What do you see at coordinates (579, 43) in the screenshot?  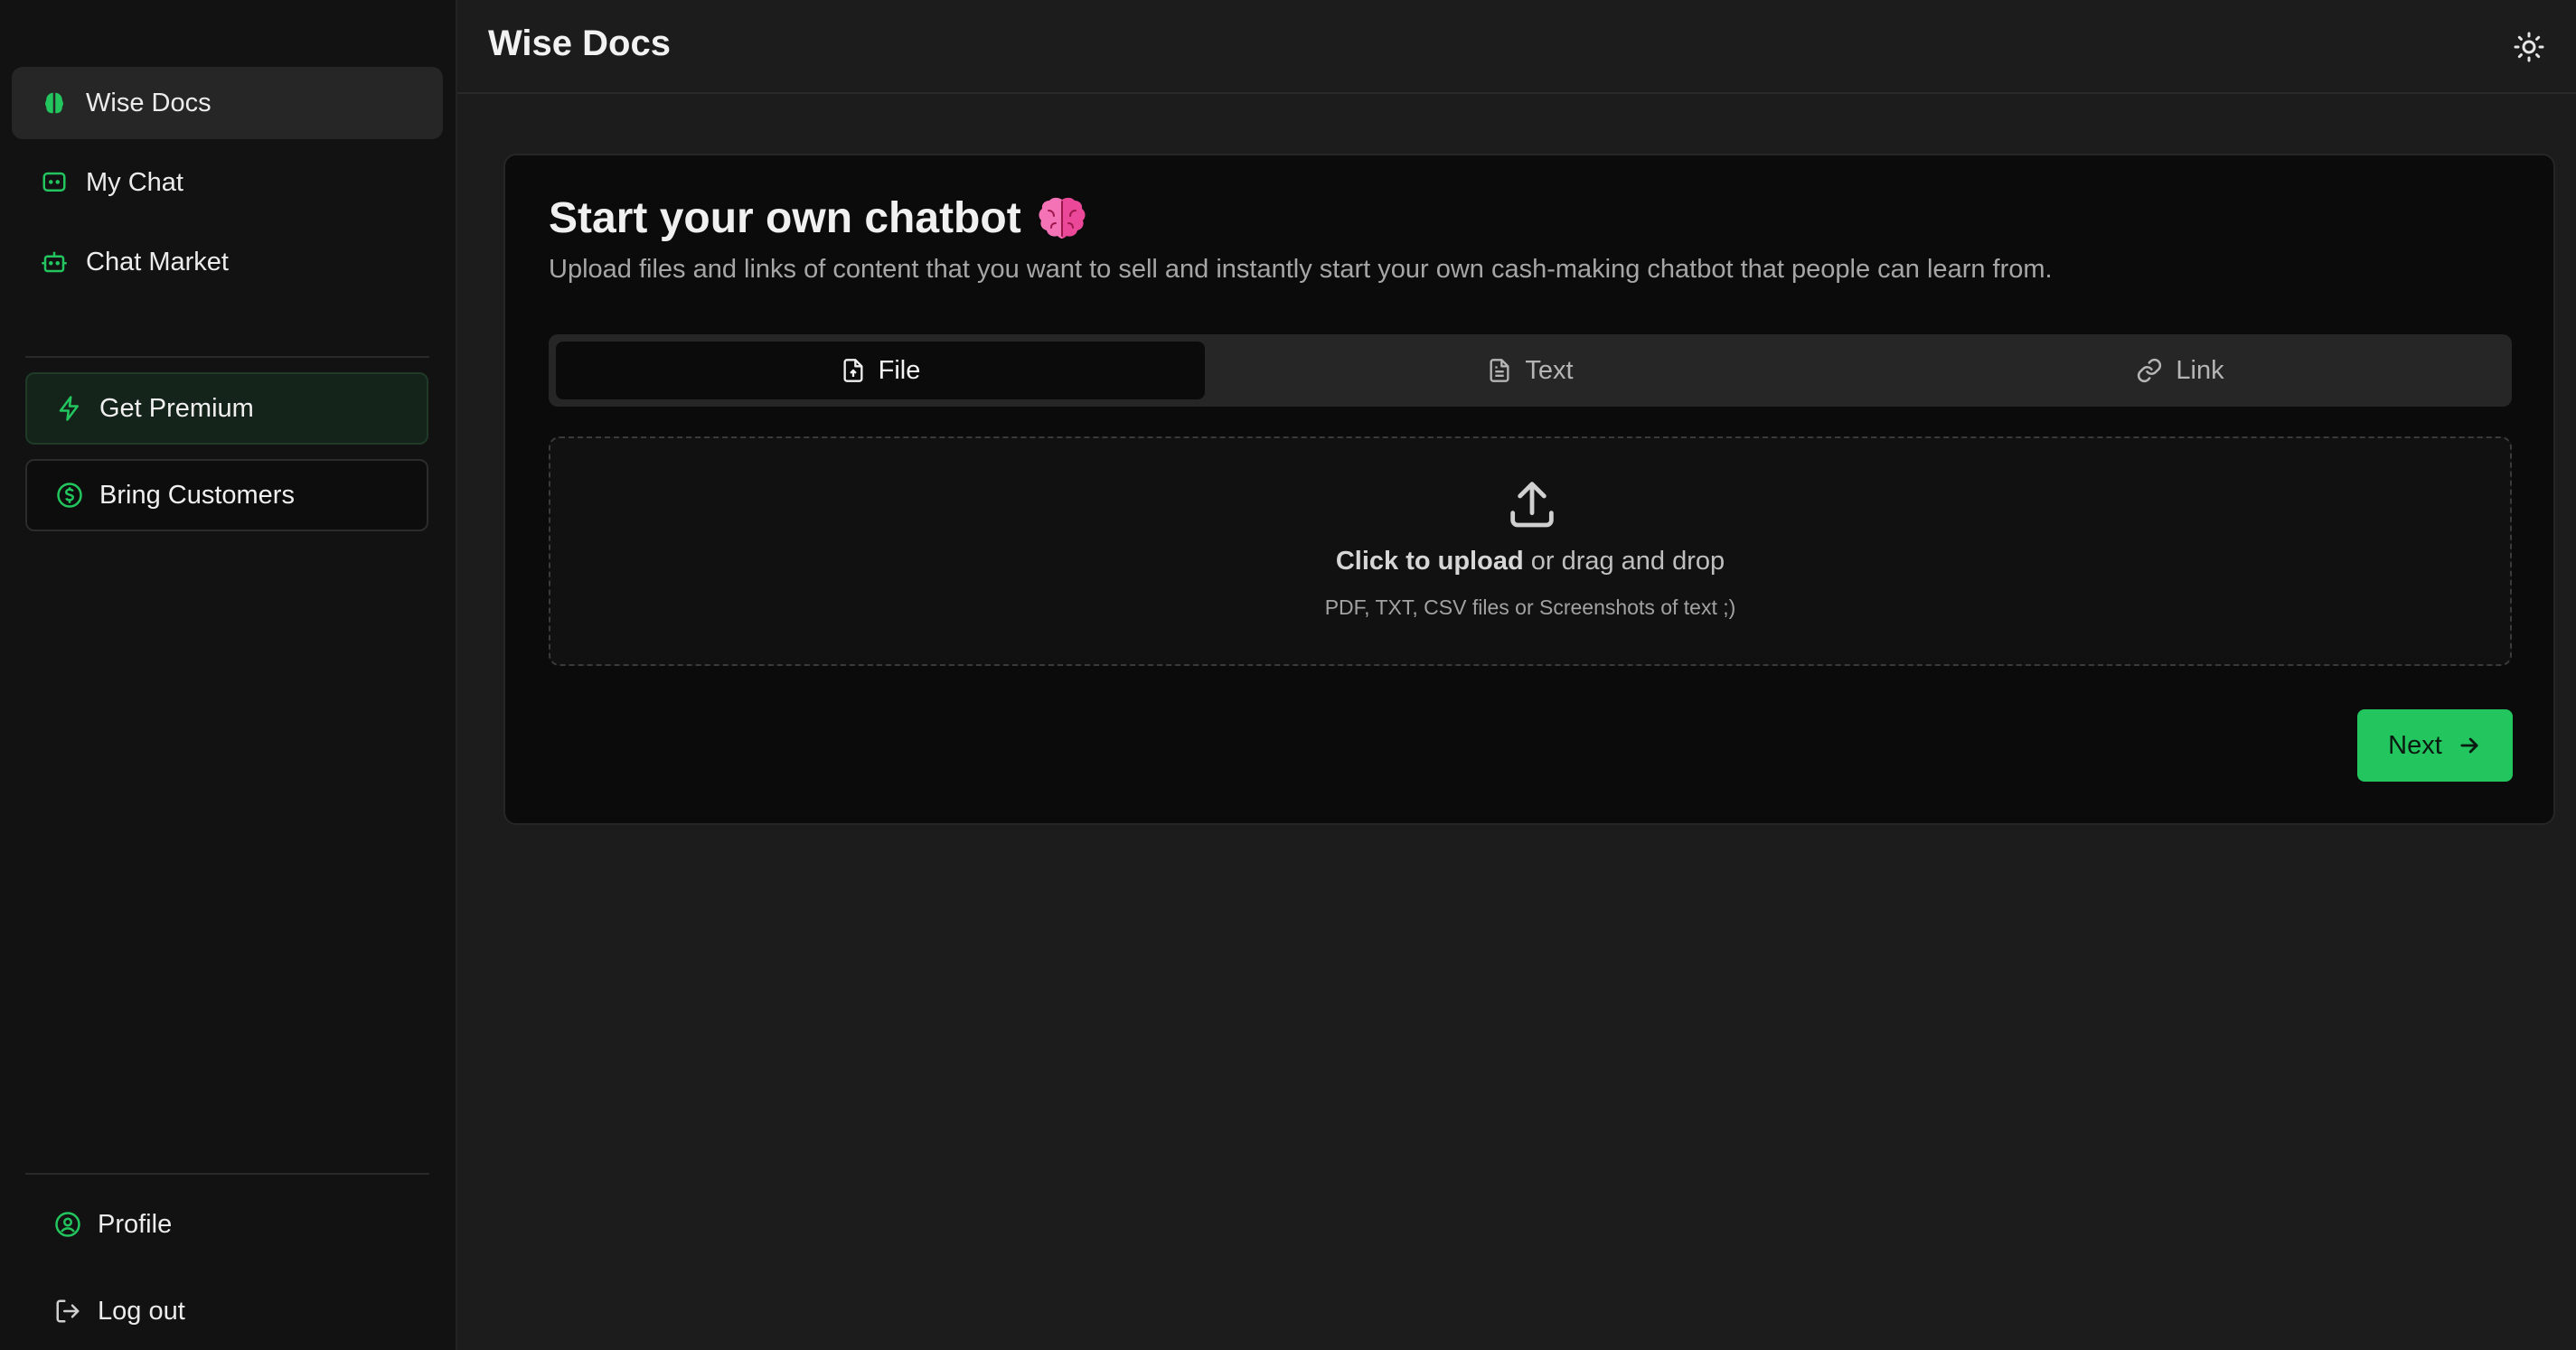 I see `page-title: Wise Docs` at bounding box center [579, 43].